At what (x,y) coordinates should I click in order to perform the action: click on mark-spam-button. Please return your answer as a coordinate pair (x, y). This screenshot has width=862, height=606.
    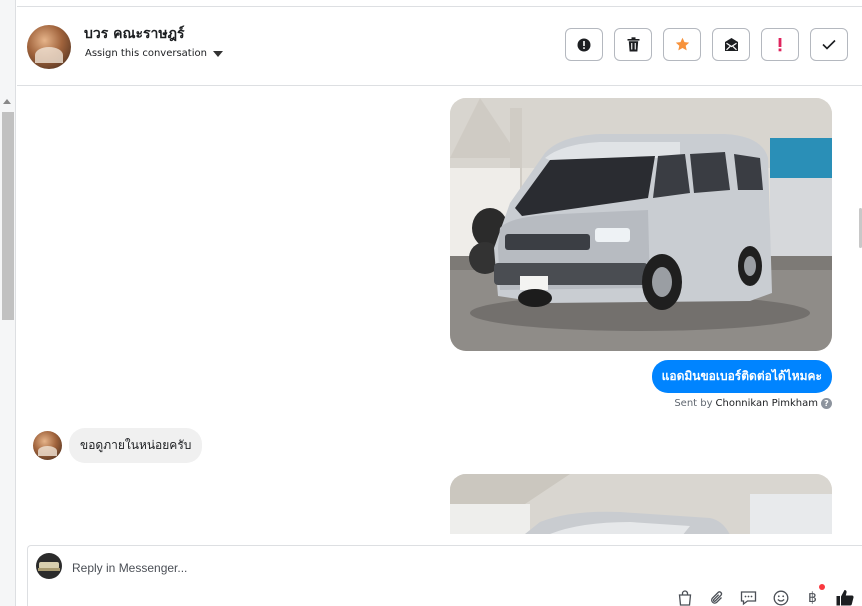
    Looking at the image, I should click on (584, 44).